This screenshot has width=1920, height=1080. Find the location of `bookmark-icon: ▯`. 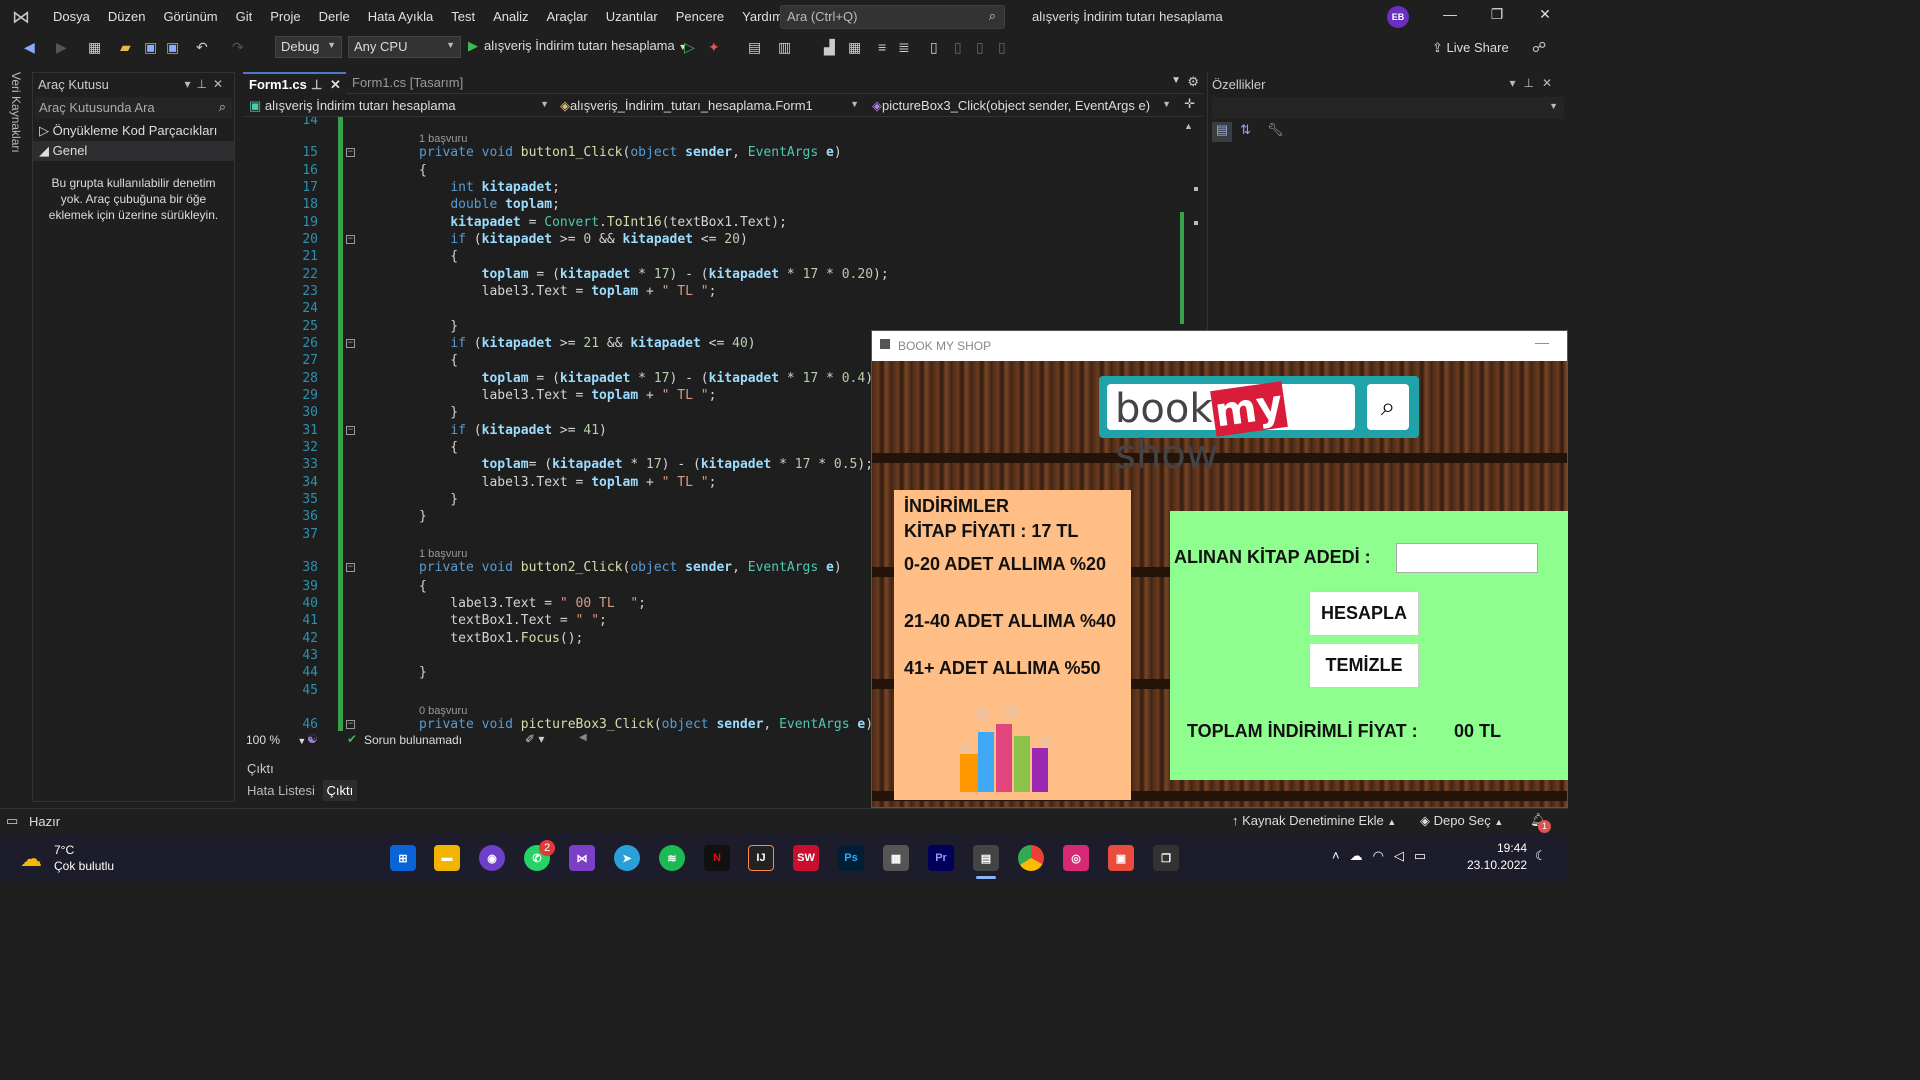

bookmark-icon: ▯ is located at coordinates (934, 47).